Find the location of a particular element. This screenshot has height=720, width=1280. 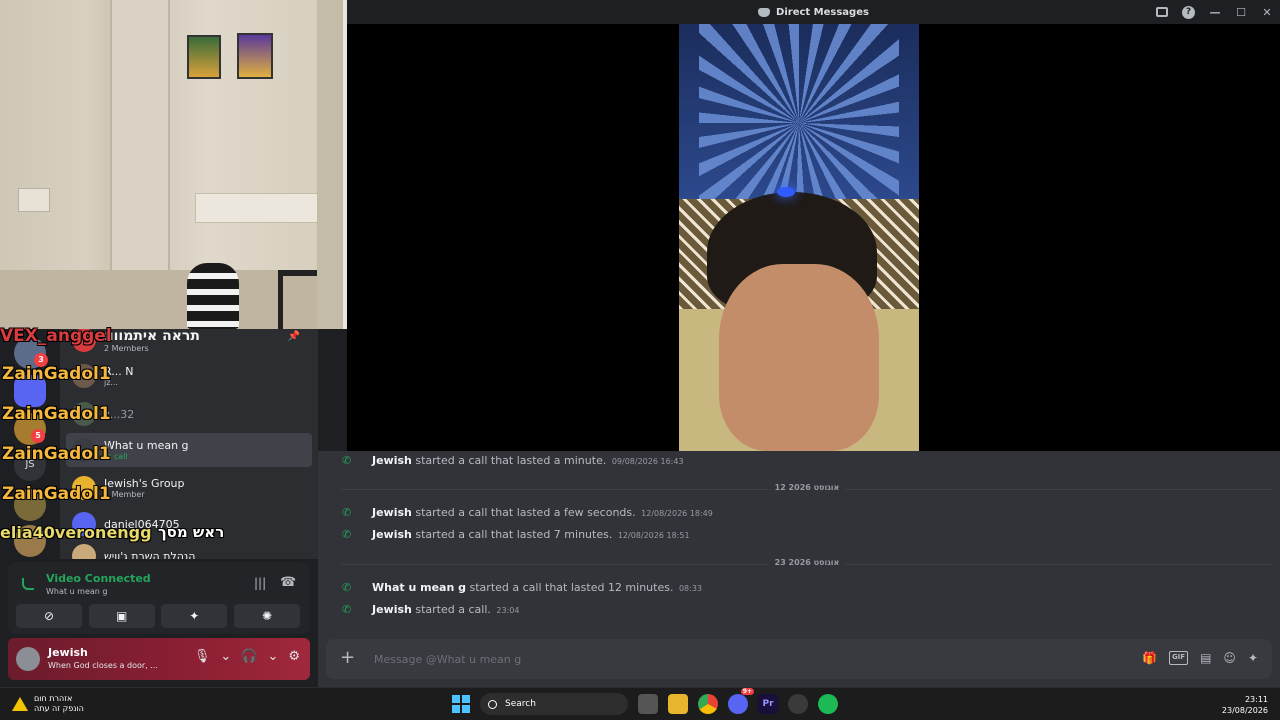

weather-widget: אזהרת חום הונפק זה עתה is located at coordinates (48, 704).